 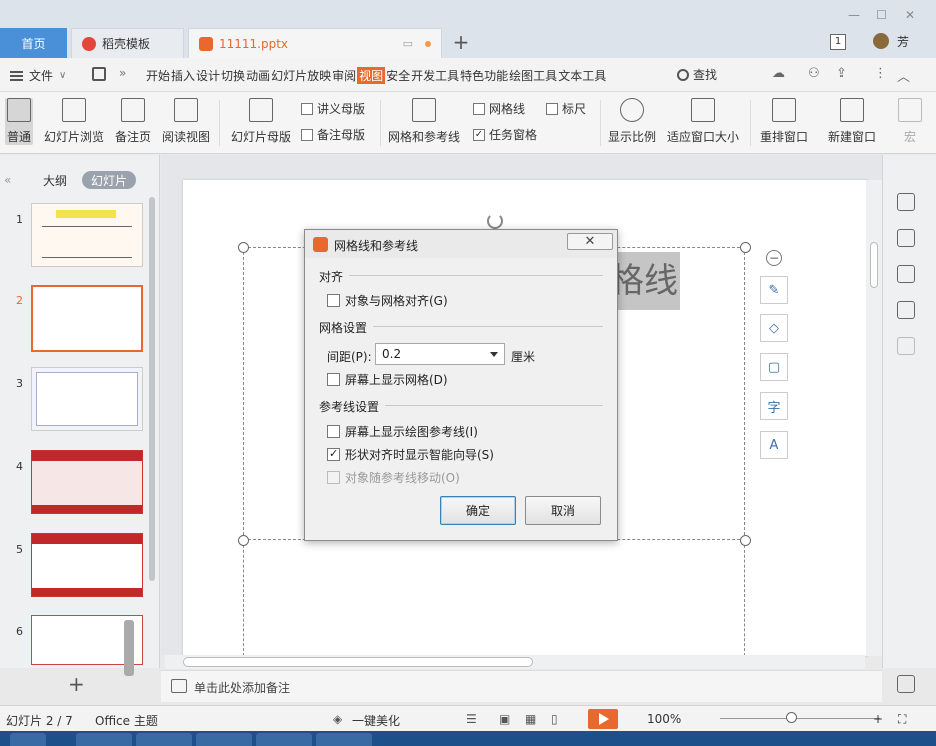 What do you see at coordinates (774, 258) in the screenshot?
I see `collapse-toolbar-icon: −` at bounding box center [774, 258].